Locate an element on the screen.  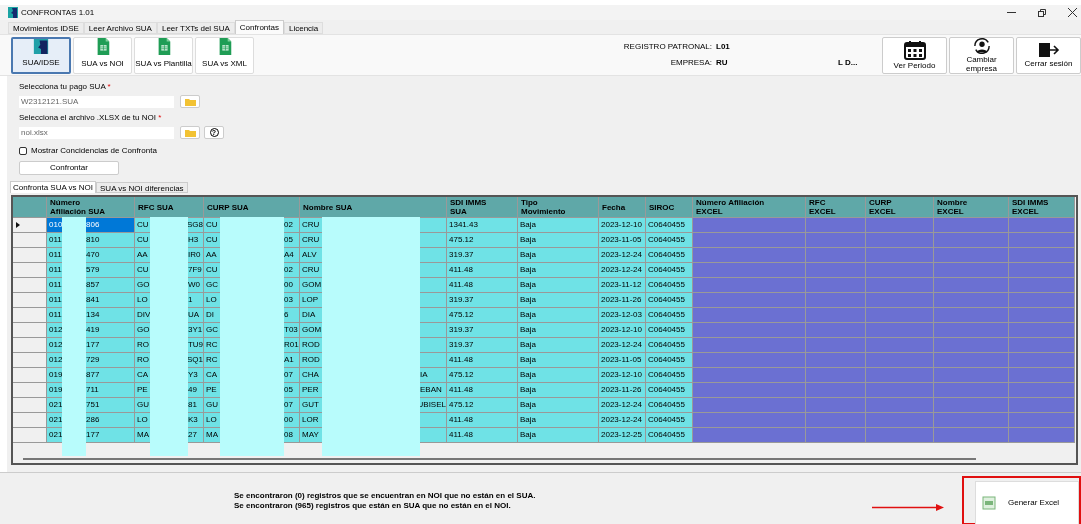
annotation-arrow is located at coordinates (908, 507).